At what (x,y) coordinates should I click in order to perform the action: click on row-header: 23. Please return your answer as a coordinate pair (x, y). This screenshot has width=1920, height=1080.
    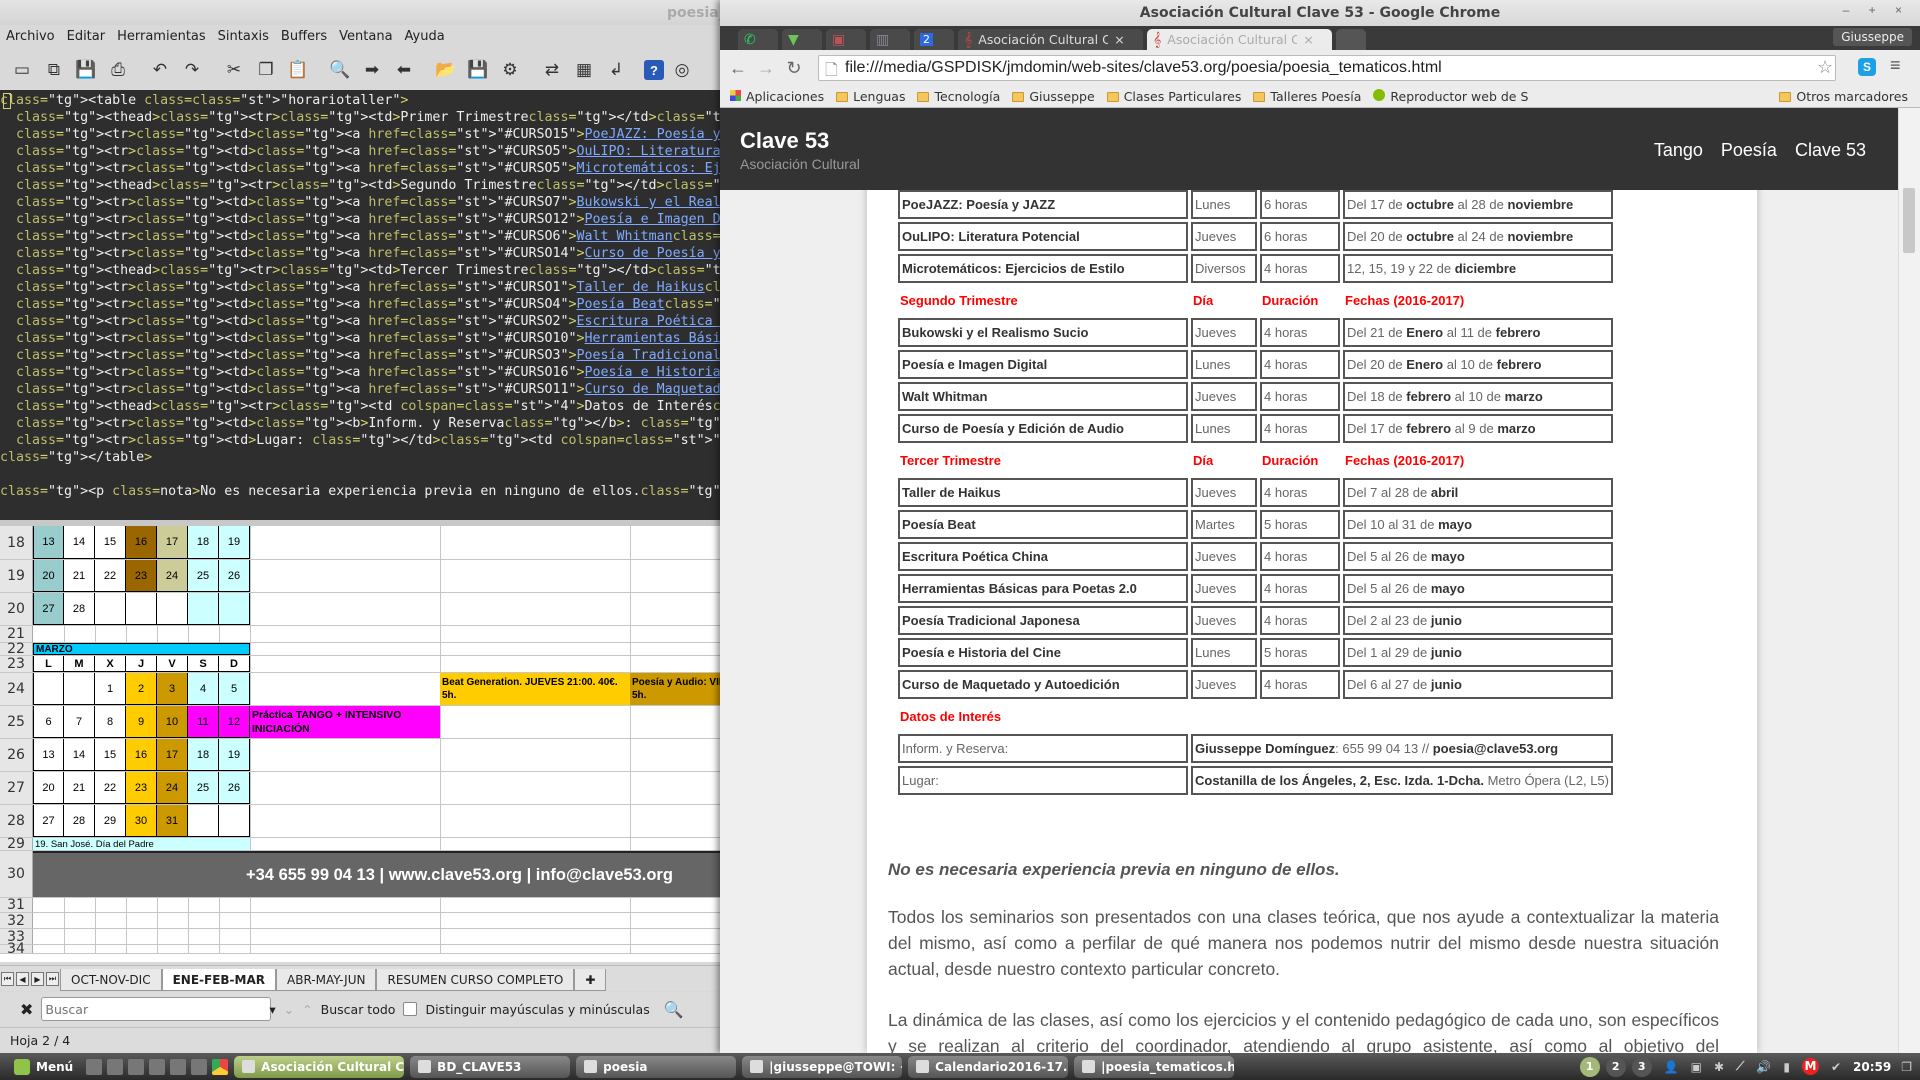
    Looking at the image, I should click on (16, 664).